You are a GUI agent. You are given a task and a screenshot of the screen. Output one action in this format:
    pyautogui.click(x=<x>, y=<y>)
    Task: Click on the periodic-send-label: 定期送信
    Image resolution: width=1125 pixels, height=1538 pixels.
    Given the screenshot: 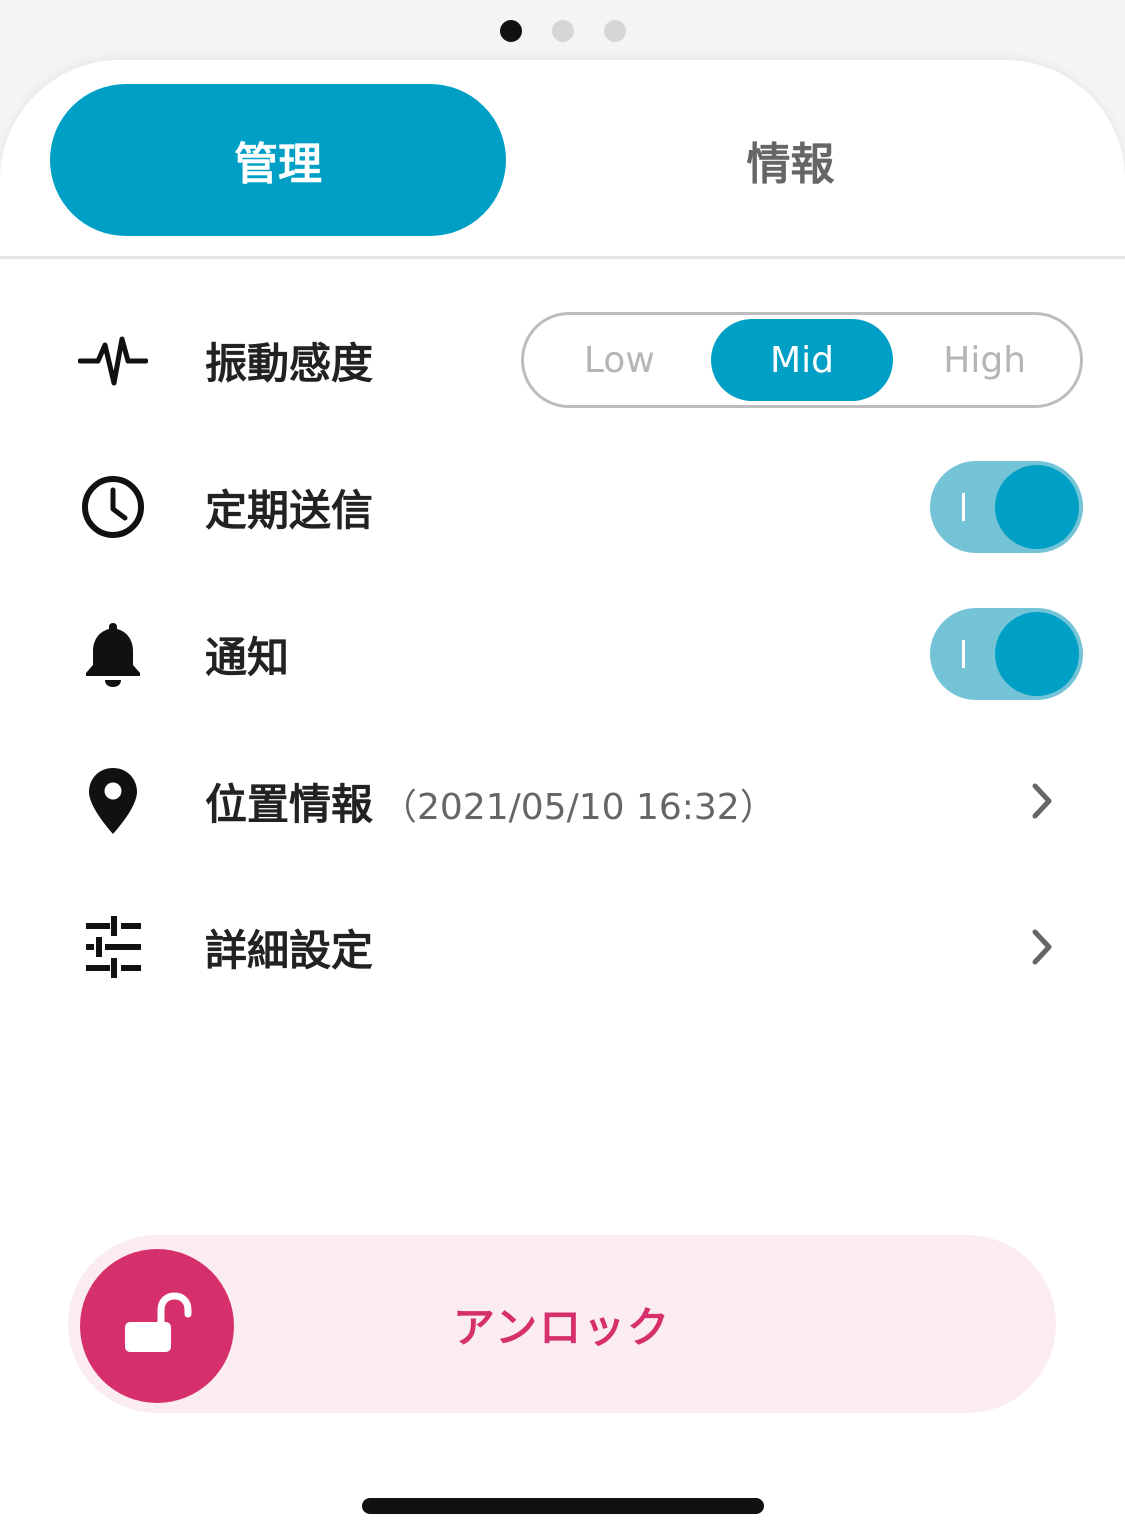 What is the action you would take?
    pyautogui.click(x=289, y=510)
    